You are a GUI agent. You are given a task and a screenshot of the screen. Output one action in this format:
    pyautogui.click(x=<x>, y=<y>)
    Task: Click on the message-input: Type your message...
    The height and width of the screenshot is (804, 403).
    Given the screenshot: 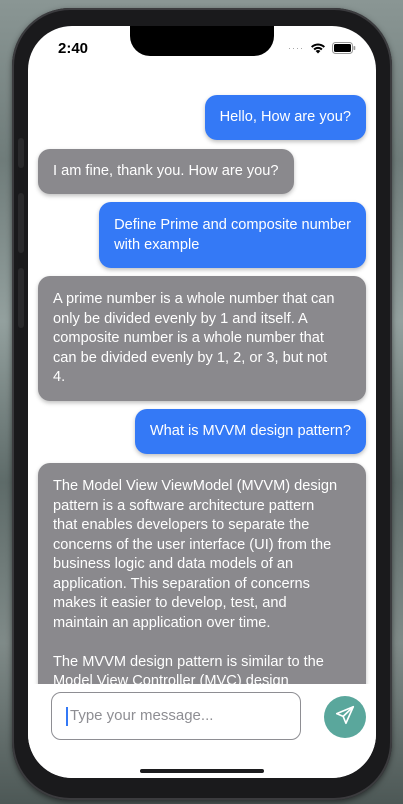 What is the action you would take?
    pyautogui.click(x=176, y=716)
    